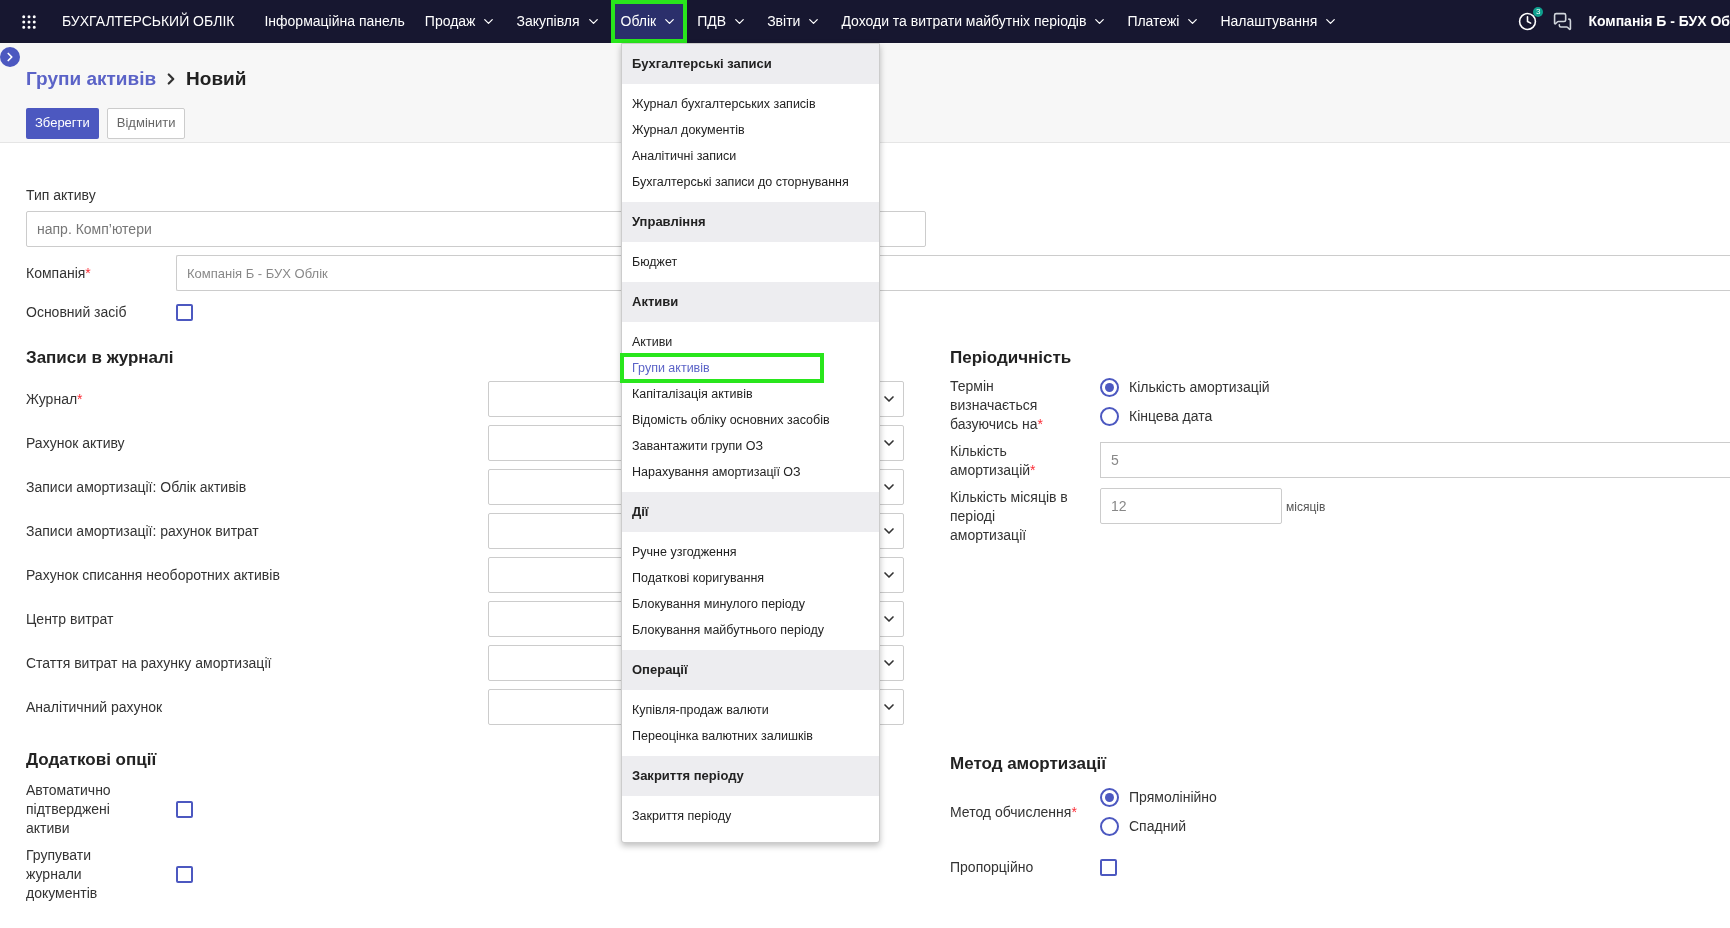 This screenshot has height=928, width=1730. What do you see at coordinates (142, 531) in the screenshot?
I see `field-label: Записи амортизації: рахунок витрат` at bounding box center [142, 531].